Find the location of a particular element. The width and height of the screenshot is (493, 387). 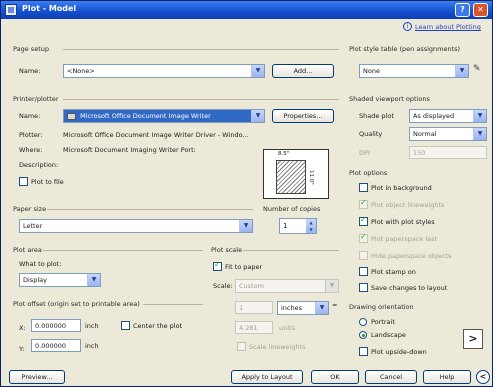

center-plot-label: Center the plot is located at coordinates (158, 326).